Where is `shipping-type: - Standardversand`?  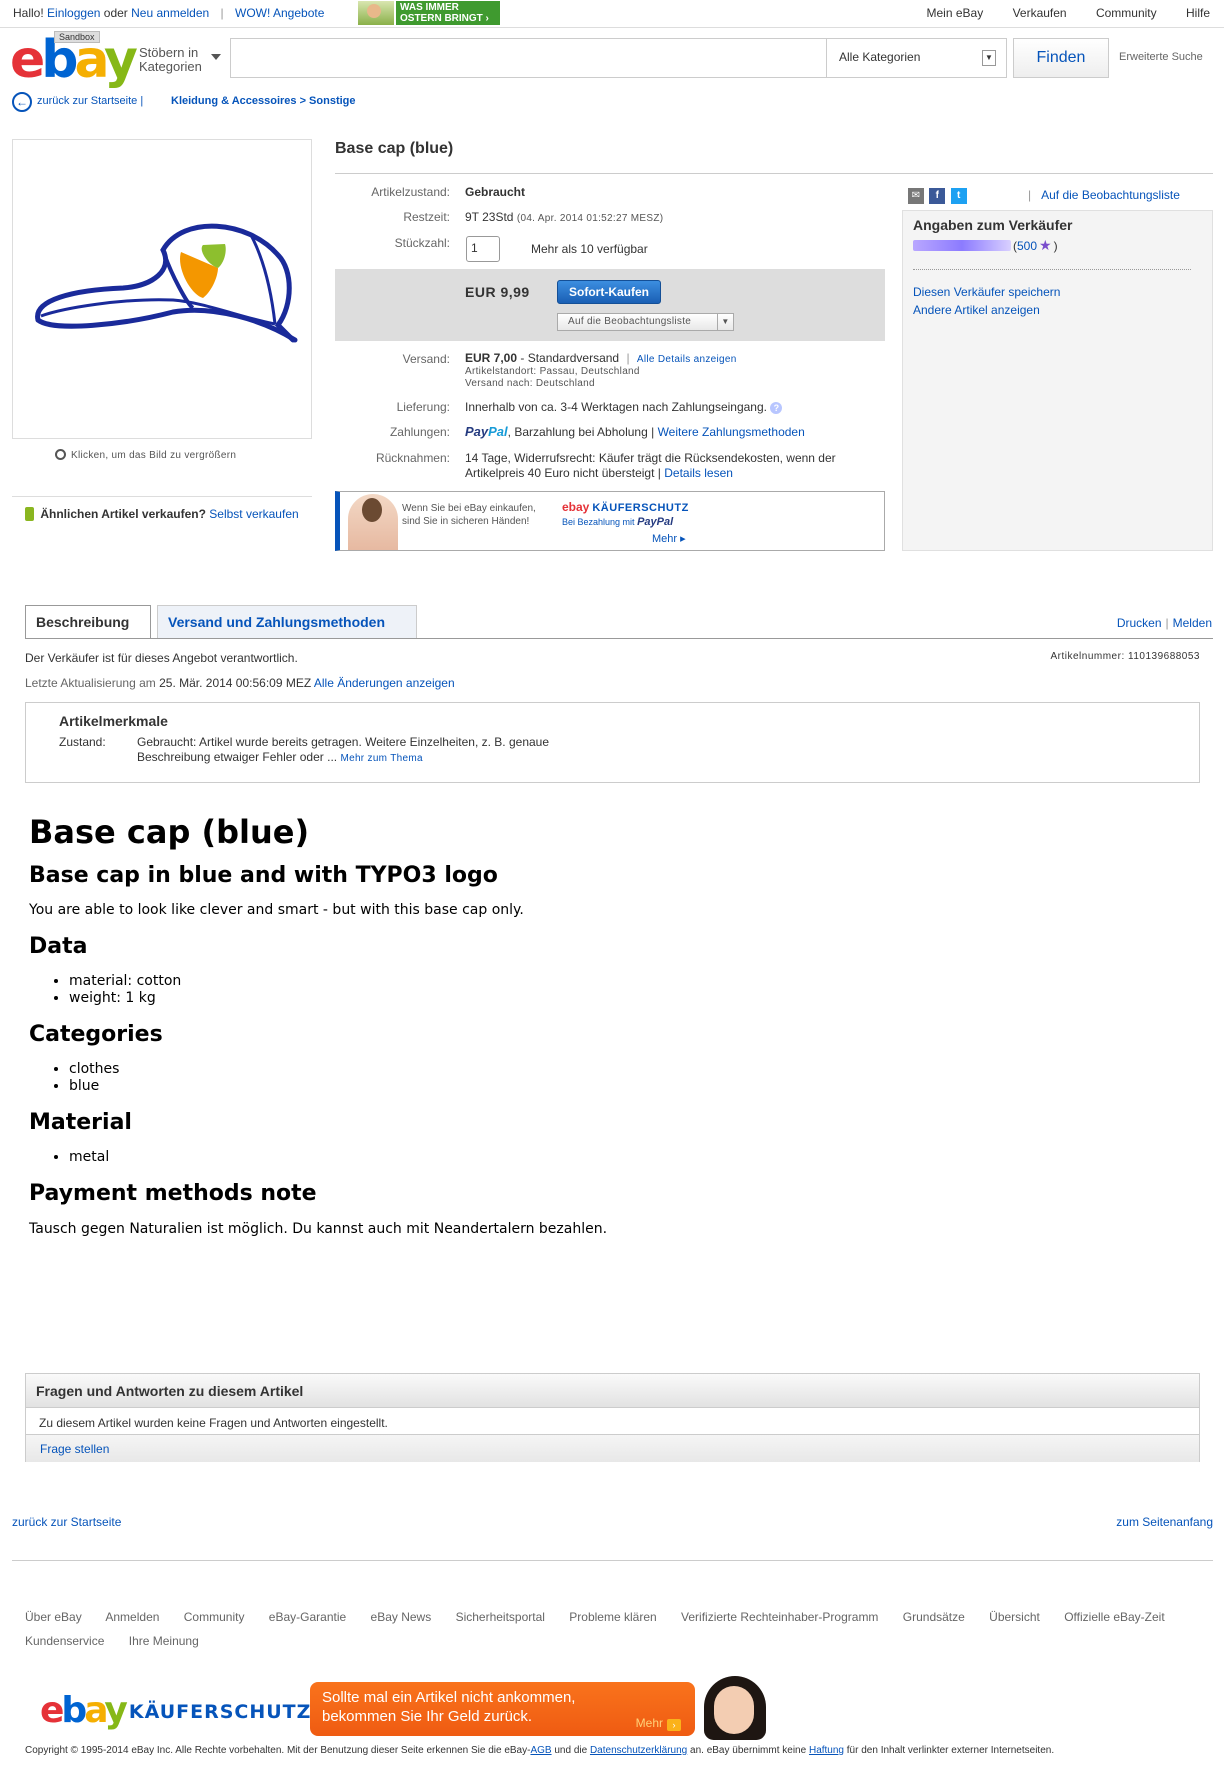 shipping-type: - Standardversand is located at coordinates (568, 358).